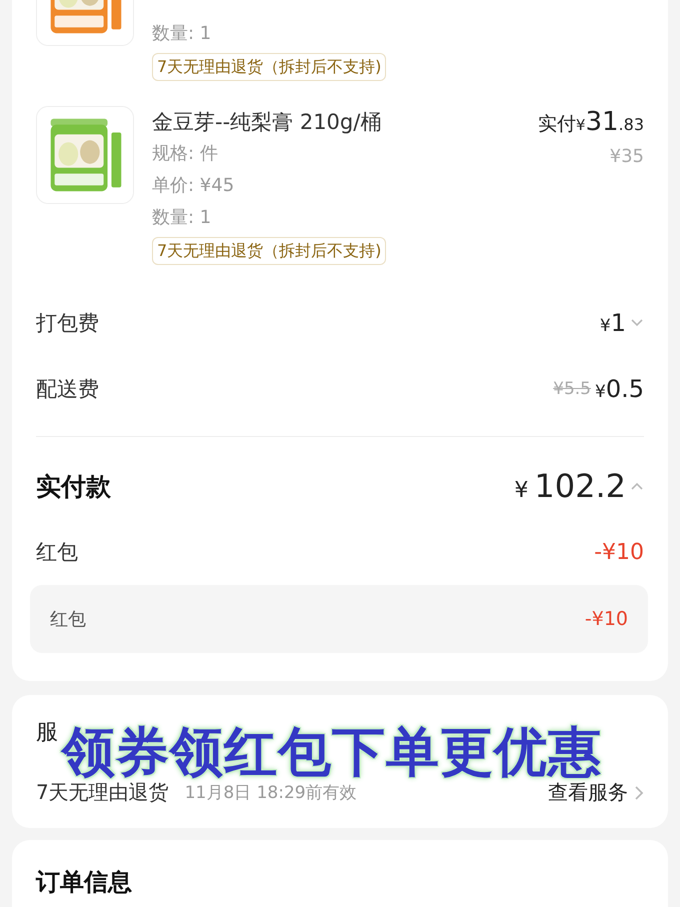 Image resolution: width=680 pixels, height=907 pixels. Describe the element at coordinates (185, 154) in the screenshot. I see `product-detail: 规格: 件` at that location.